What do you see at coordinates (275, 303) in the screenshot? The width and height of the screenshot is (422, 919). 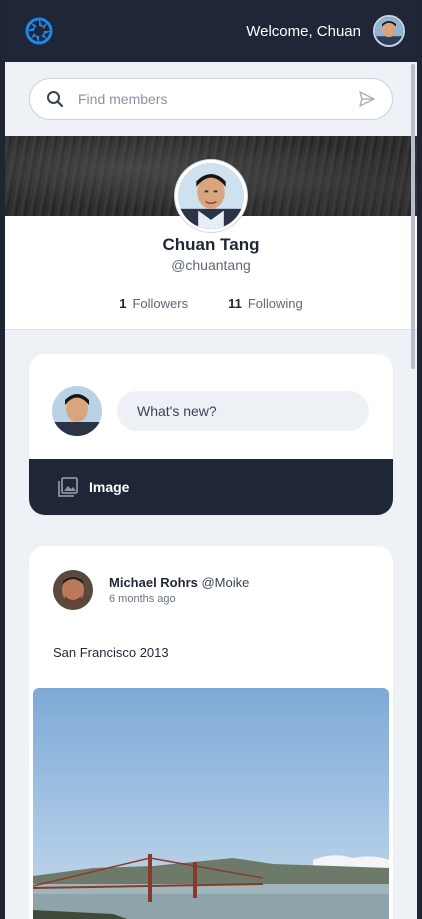 I see `following-label: Following` at bounding box center [275, 303].